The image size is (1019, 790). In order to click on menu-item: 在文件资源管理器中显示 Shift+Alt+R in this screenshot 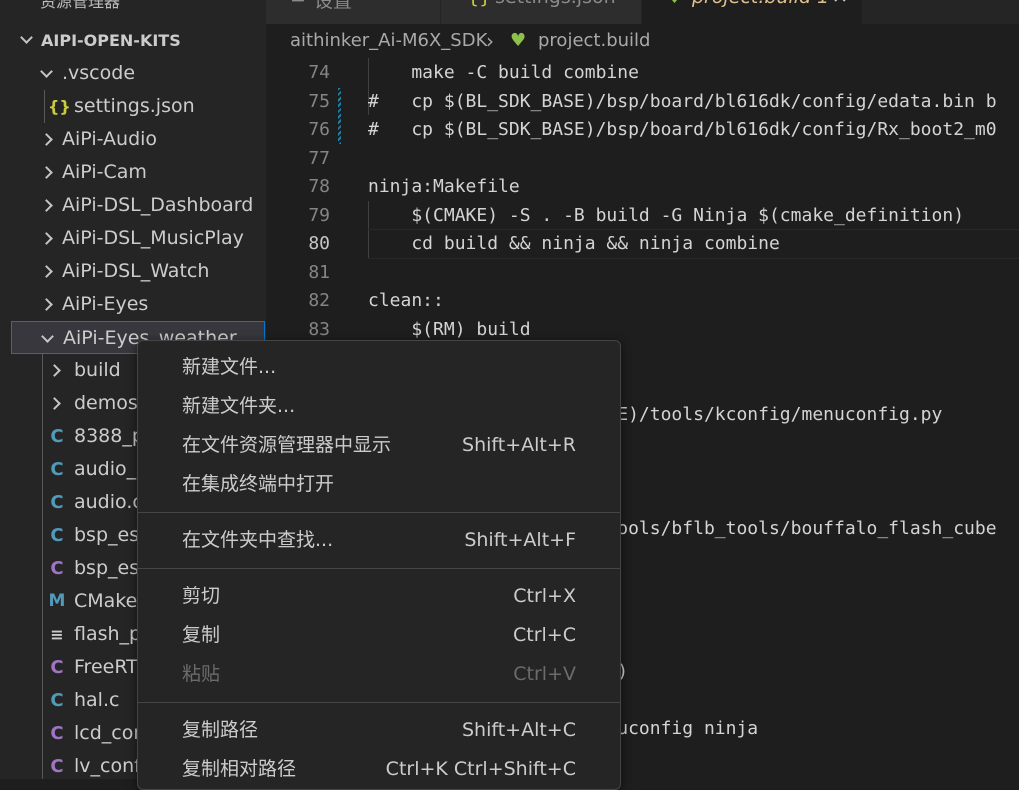, I will do `click(379, 445)`.